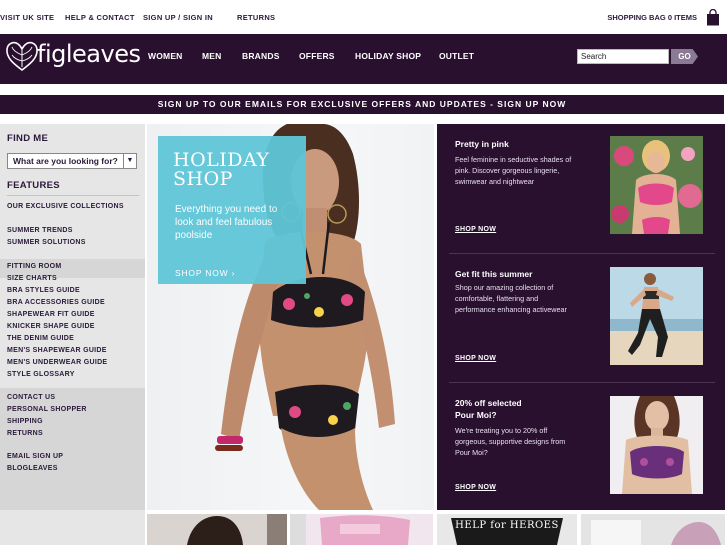  What do you see at coordinates (35, 456) in the screenshot?
I see `sidebar-item-email-sign-up: EMAIL SIGN UP` at bounding box center [35, 456].